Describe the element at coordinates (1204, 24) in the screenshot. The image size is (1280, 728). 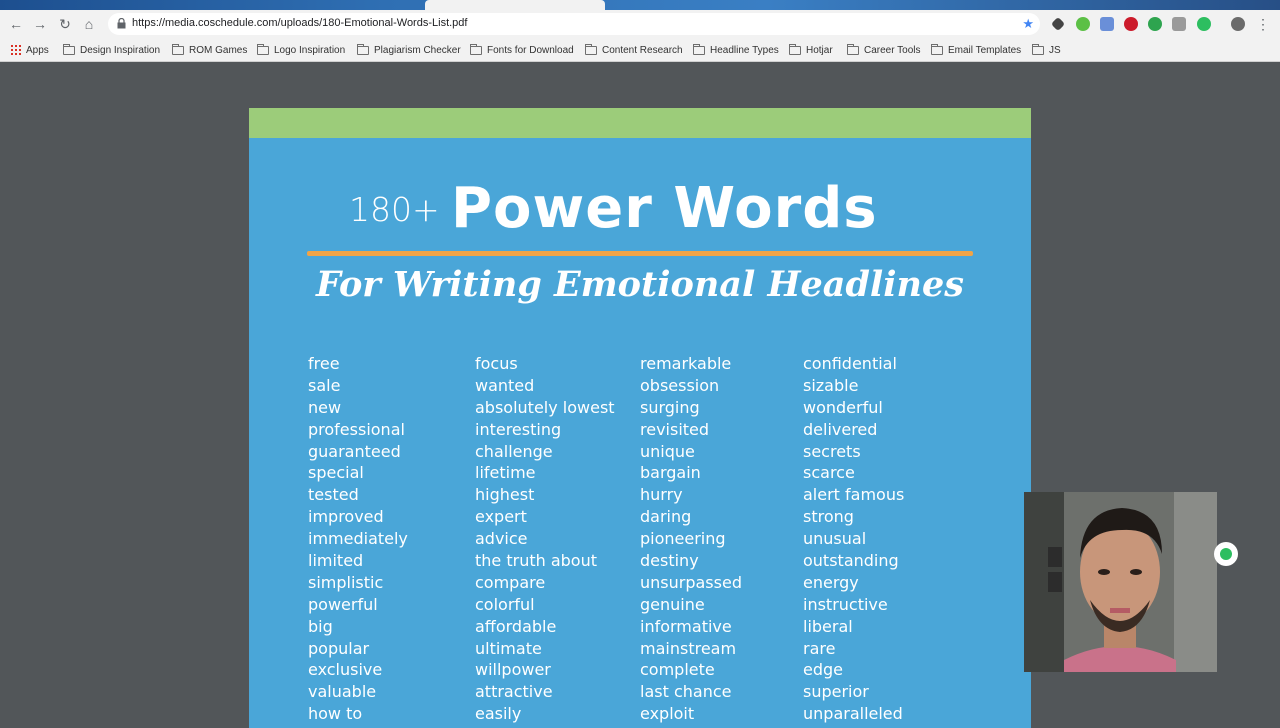
I see `evernote-extension-icon` at that location.